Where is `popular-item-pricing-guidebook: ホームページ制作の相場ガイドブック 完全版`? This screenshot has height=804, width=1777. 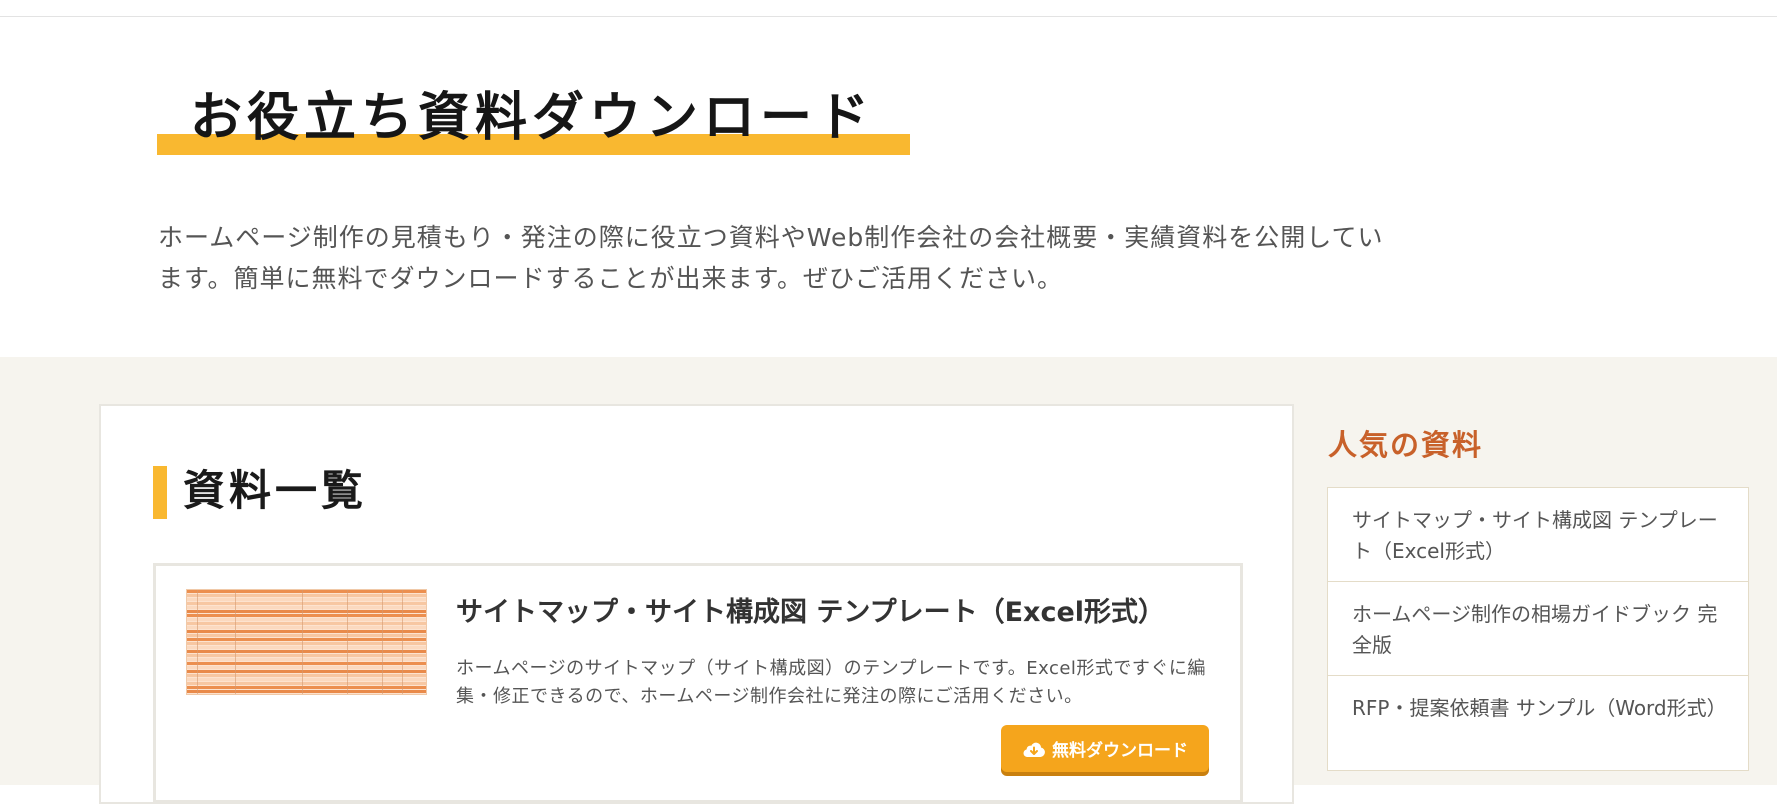 popular-item-pricing-guidebook: ホームページ制作の相場ガイドブック 完全版 is located at coordinates (1538, 629).